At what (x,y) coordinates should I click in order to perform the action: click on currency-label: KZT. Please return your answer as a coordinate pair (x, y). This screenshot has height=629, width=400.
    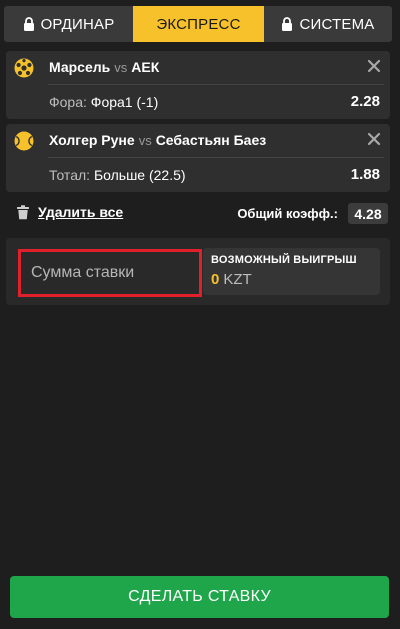
    Looking at the image, I should click on (237, 279).